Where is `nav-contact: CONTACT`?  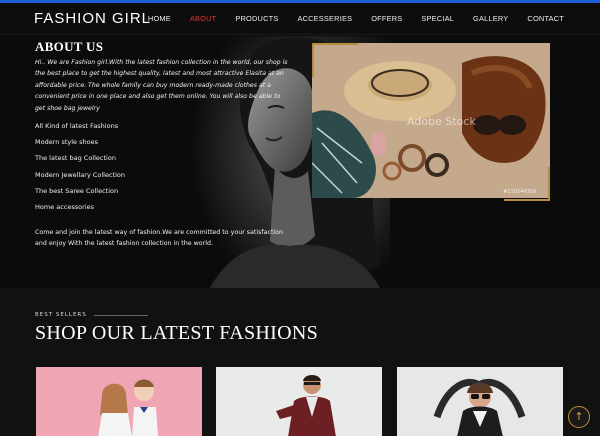
nav-contact: CONTACT is located at coordinates (545, 18).